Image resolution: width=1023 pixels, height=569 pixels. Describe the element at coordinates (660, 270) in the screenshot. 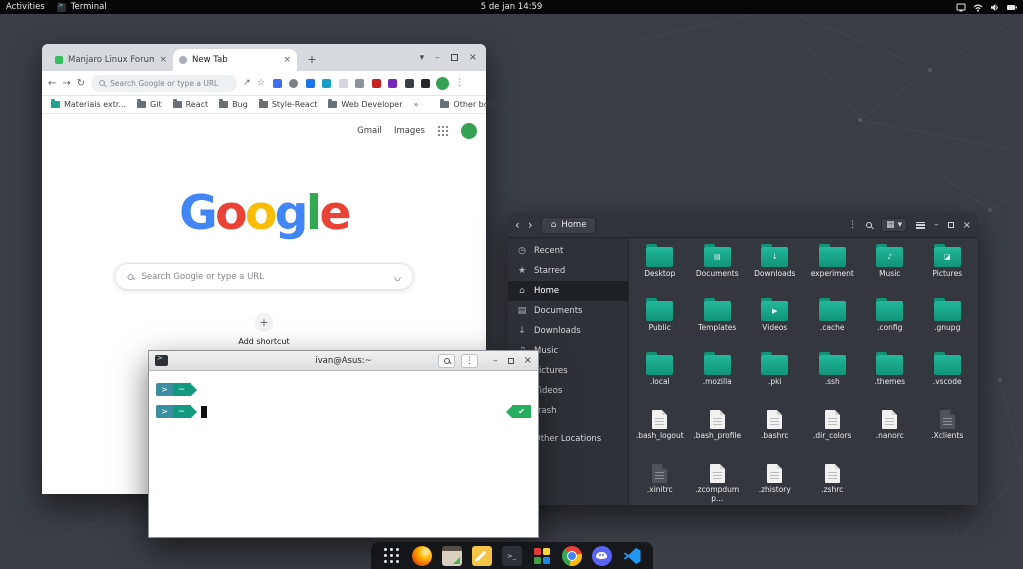

I see `folder-item: Desktop` at that location.